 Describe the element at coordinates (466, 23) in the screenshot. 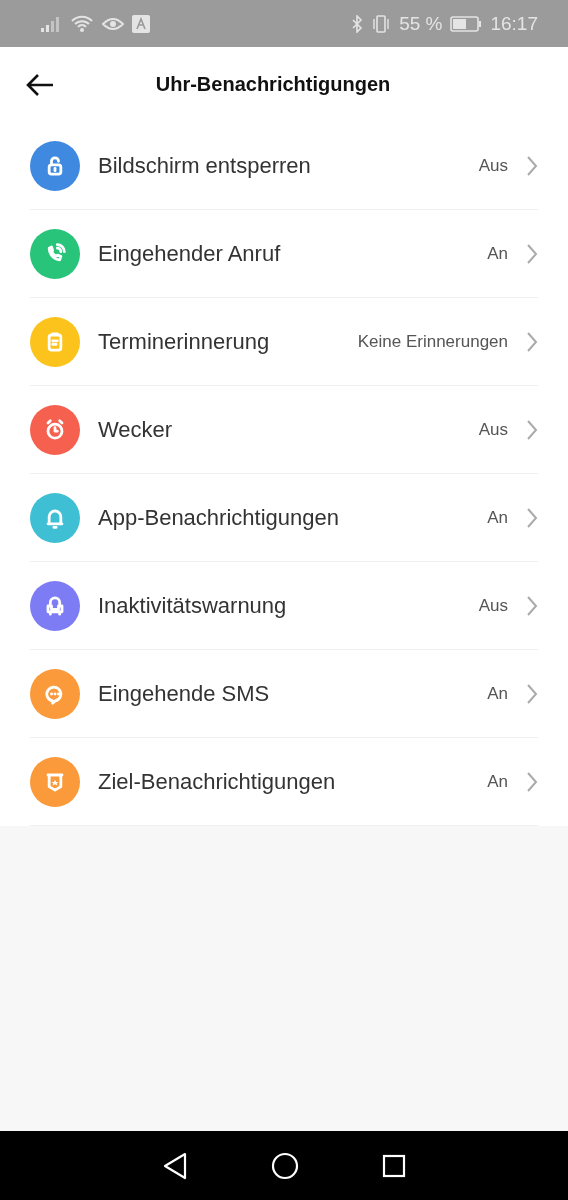

I see `battery-icon` at that location.